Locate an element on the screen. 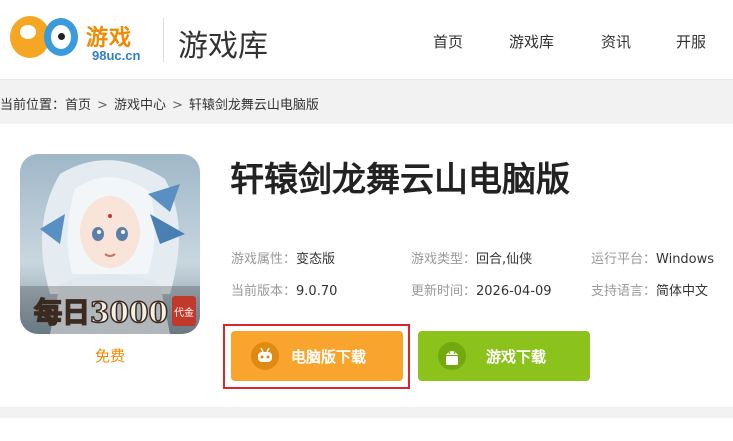 The height and width of the screenshot is (441, 733). attr-value: 2026-04-09 is located at coordinates (514, 291).